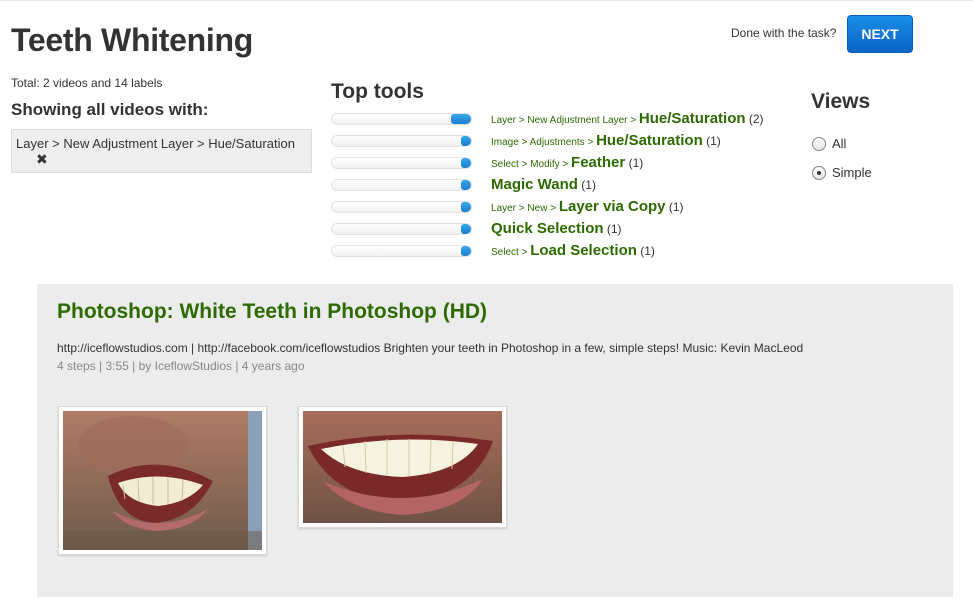 The width and height of the screenshot is (973, 610). What do you see at coordinates (612, 206) in the screenshot?
I see `tool-link: Layer via Copy` at bounding box center [612, 206].